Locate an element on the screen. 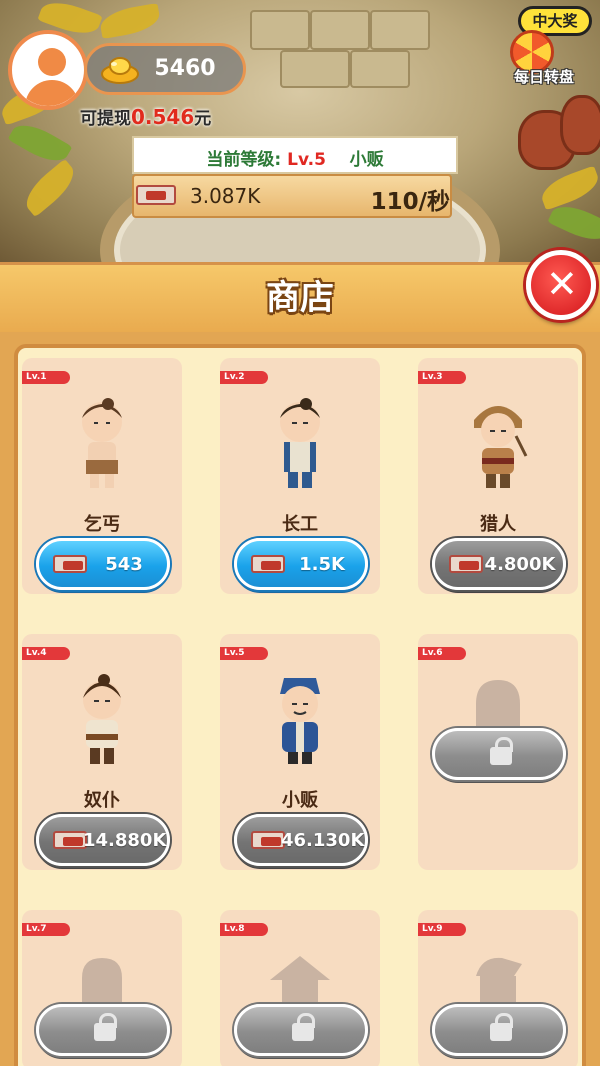 The image size is (600, 1066). shop-item-card: Lv.2 长工 1.5K is located at coordinates (300, 476).